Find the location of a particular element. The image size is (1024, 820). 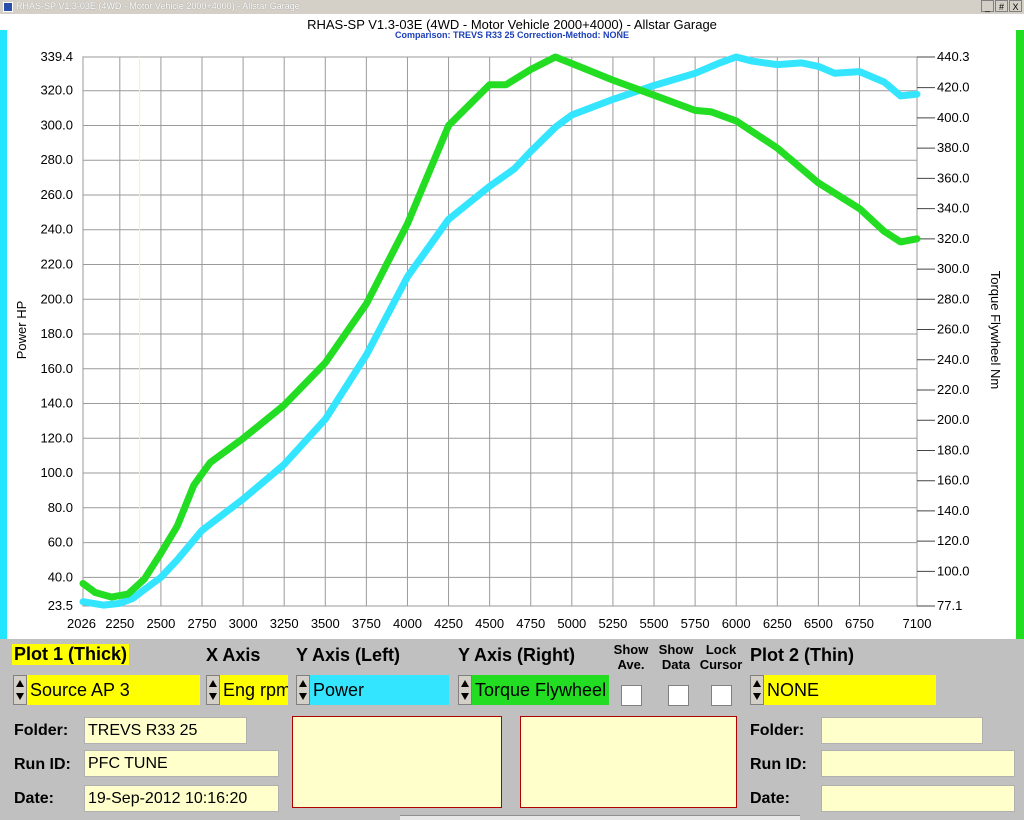

y-right-tick-label: 200.0 is located at coordinates (953, 419).